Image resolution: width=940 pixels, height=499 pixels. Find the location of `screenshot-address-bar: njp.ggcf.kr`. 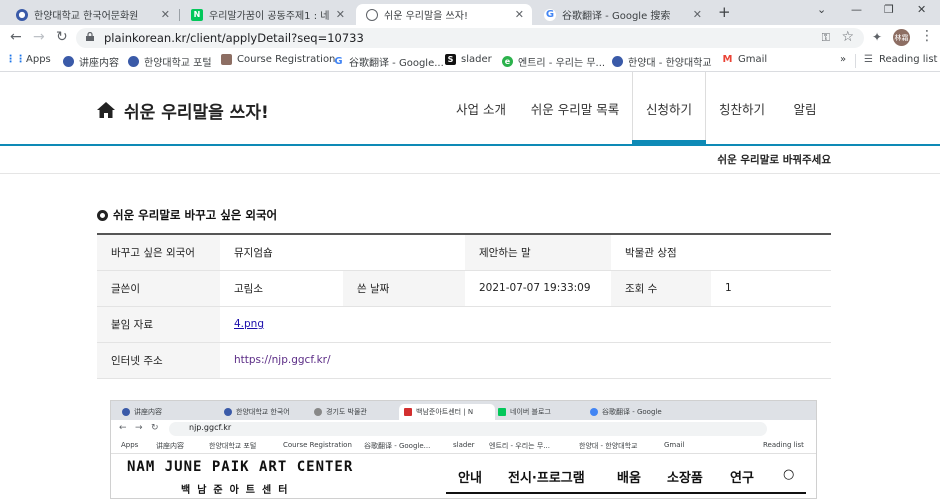

screenshot-address-bar: njp.ggcf.kr is located at coordinates (468, 429).